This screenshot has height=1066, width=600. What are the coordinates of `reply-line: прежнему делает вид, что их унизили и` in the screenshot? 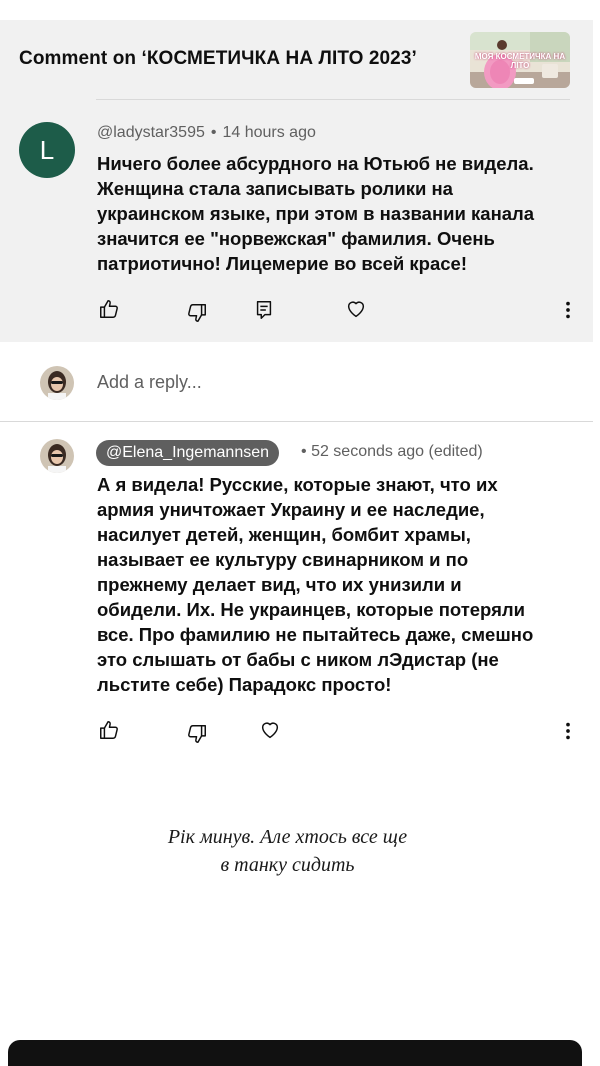 It's located at (279, 584).